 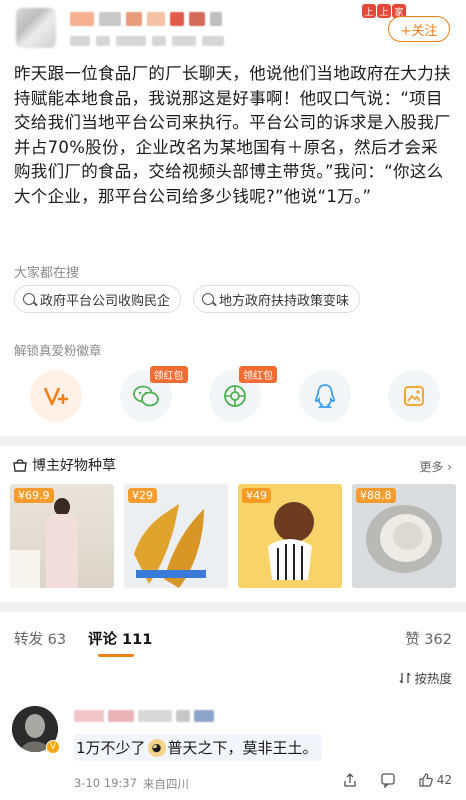 I want to click on vip-badge-button, so click(x=56, y=396).